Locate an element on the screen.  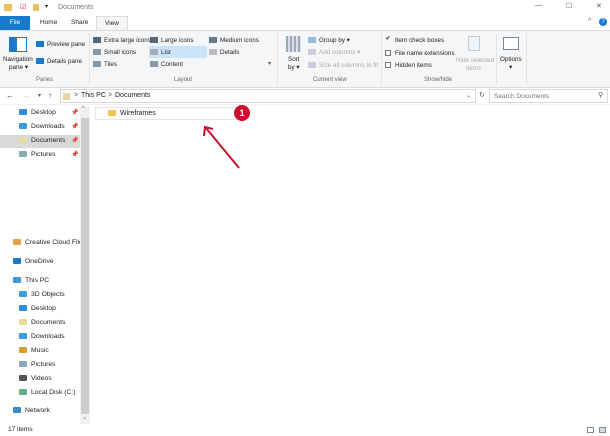
hide-selected-button: Hide selected is located at coordinates (475, 60).